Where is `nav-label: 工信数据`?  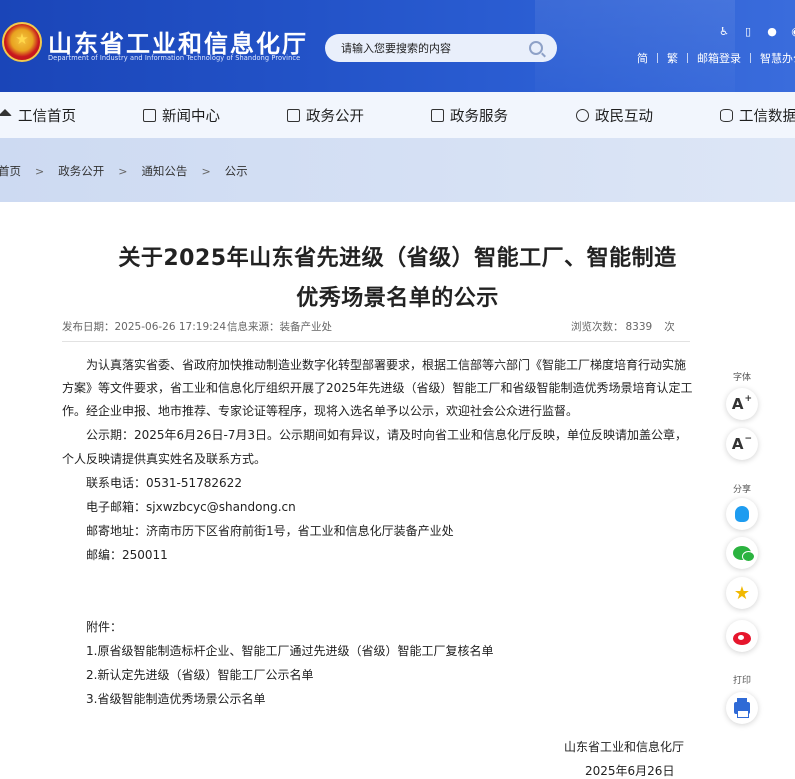
nav-label: 工信数据 is located at coordinates (767, 116).